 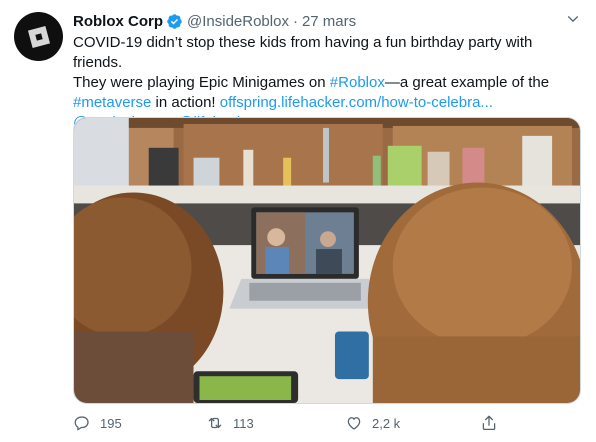 I want to click on hashtag-metaverse-link: #metaverse, so click(x=112, y=102).